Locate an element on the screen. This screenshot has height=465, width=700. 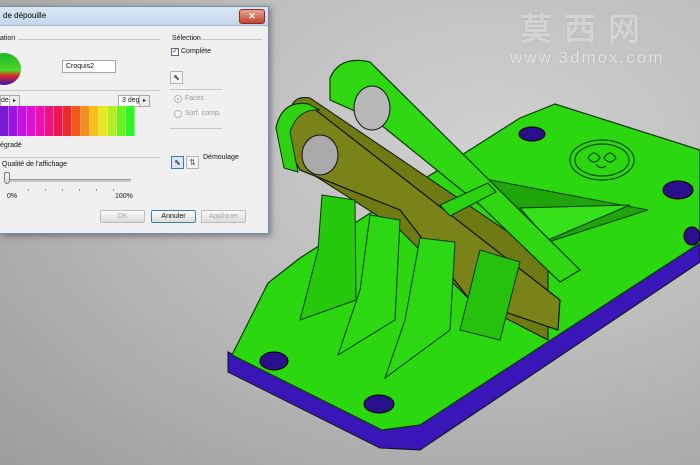
select-cursor-icon: ⬉ is located at coordinates (176, 77).